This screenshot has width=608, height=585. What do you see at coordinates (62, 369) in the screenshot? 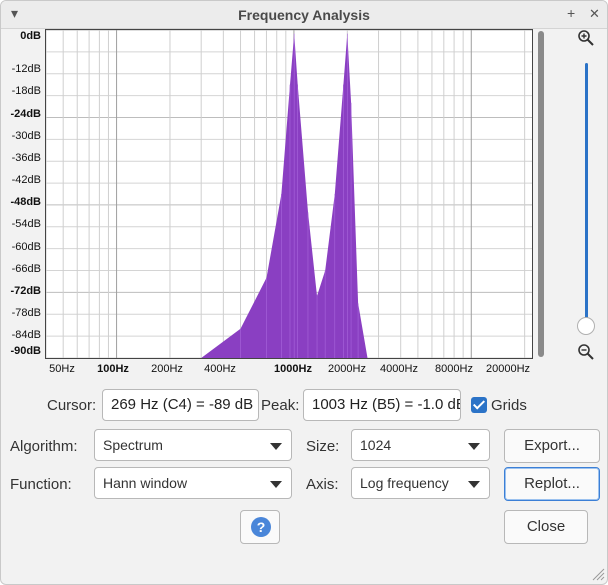
I see `x-tick-label: 50Hz` at bounding box center [62, 369].